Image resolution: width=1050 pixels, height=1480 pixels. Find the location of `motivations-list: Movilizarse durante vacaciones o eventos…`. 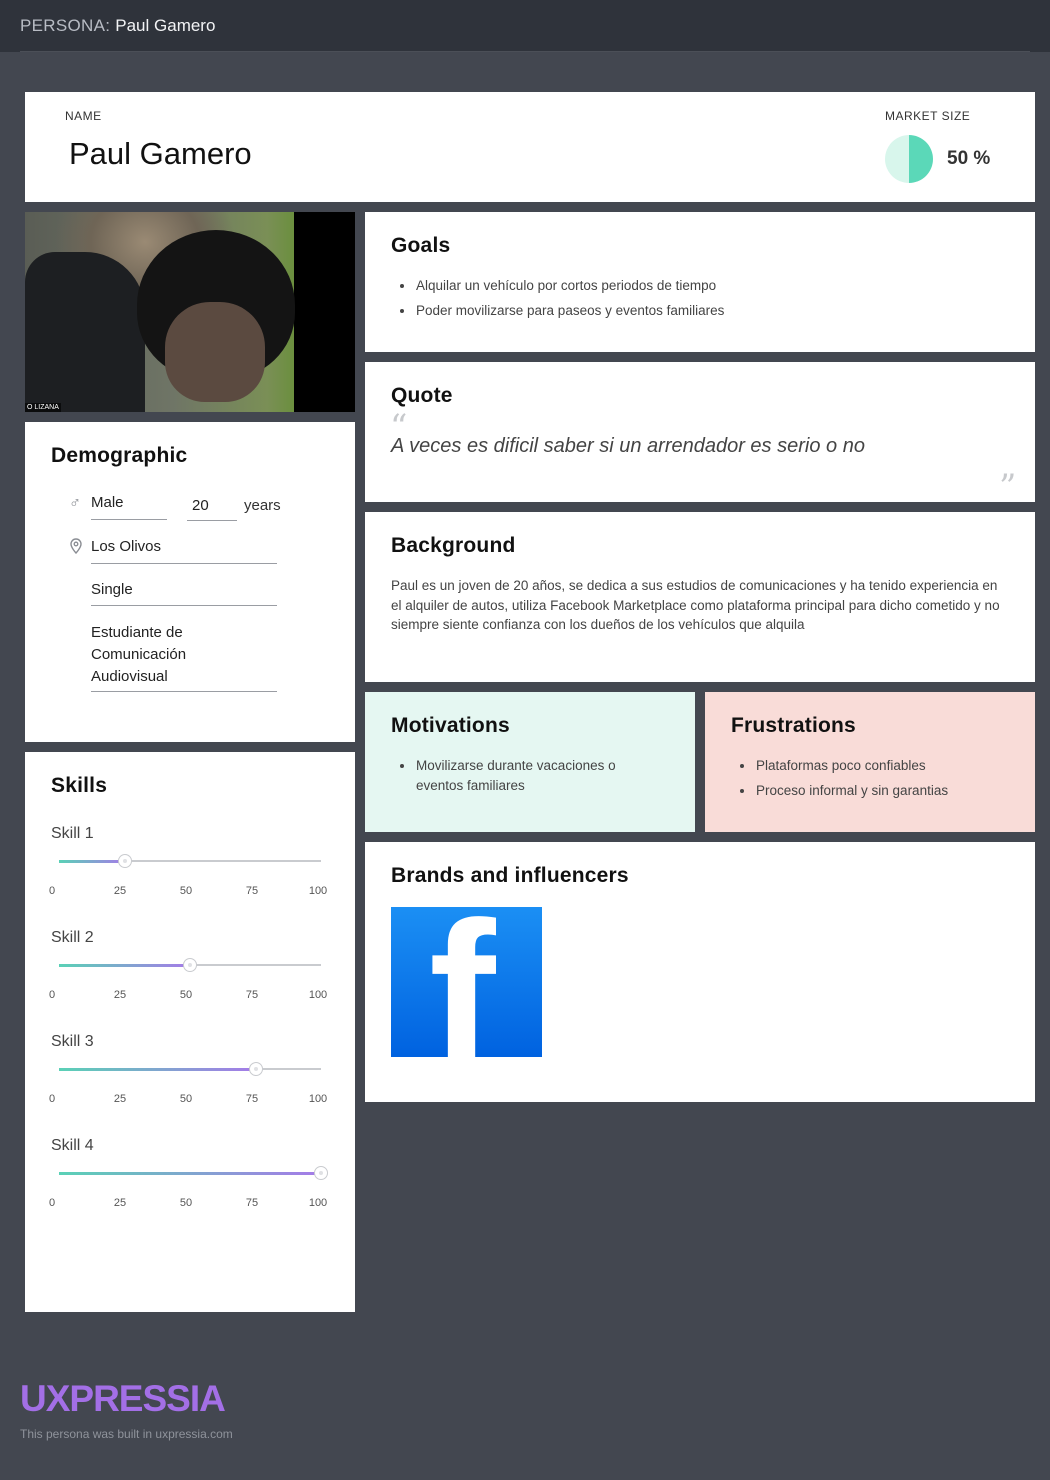

motivations-list: Movilizarse durante vacaciones o eventos… is located at coordinates (526, 778).